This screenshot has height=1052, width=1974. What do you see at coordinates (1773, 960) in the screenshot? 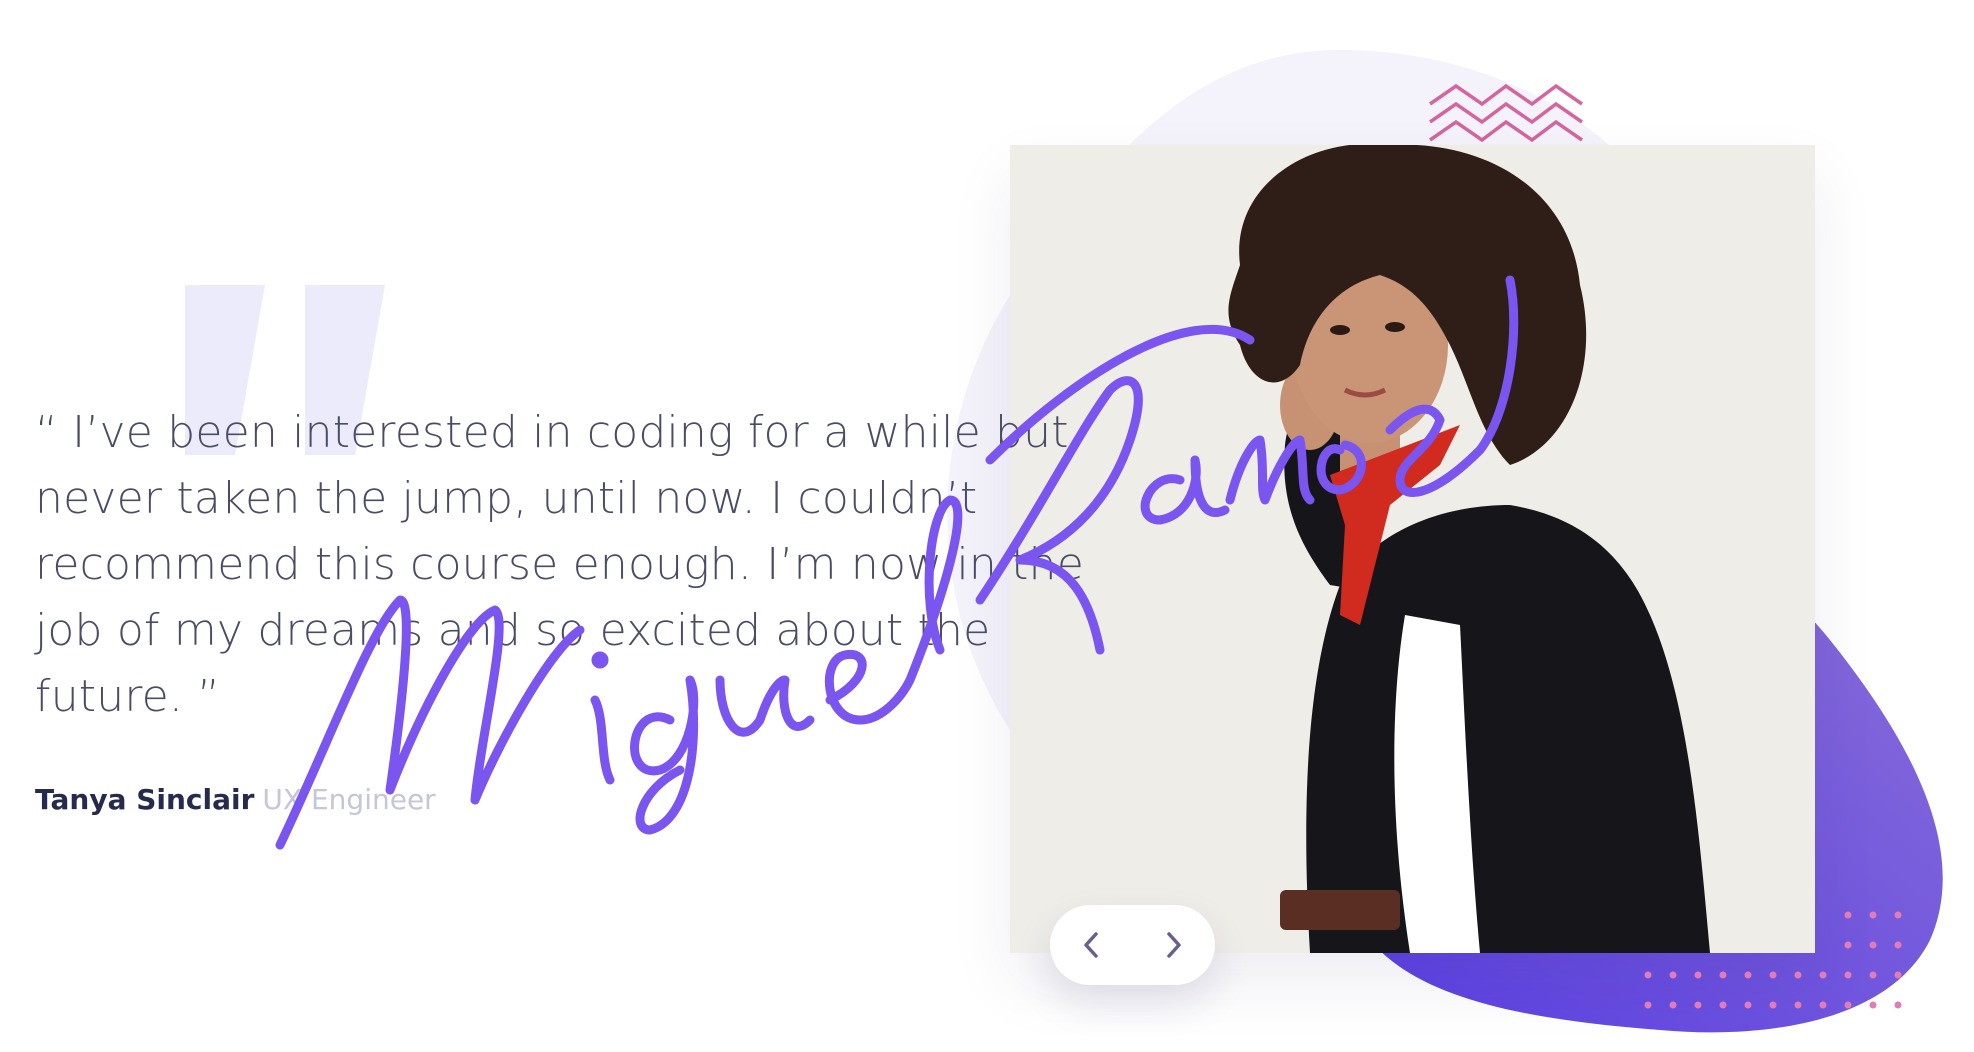
I see `dot-grid-decoration` at bounding box center [1773, 960].